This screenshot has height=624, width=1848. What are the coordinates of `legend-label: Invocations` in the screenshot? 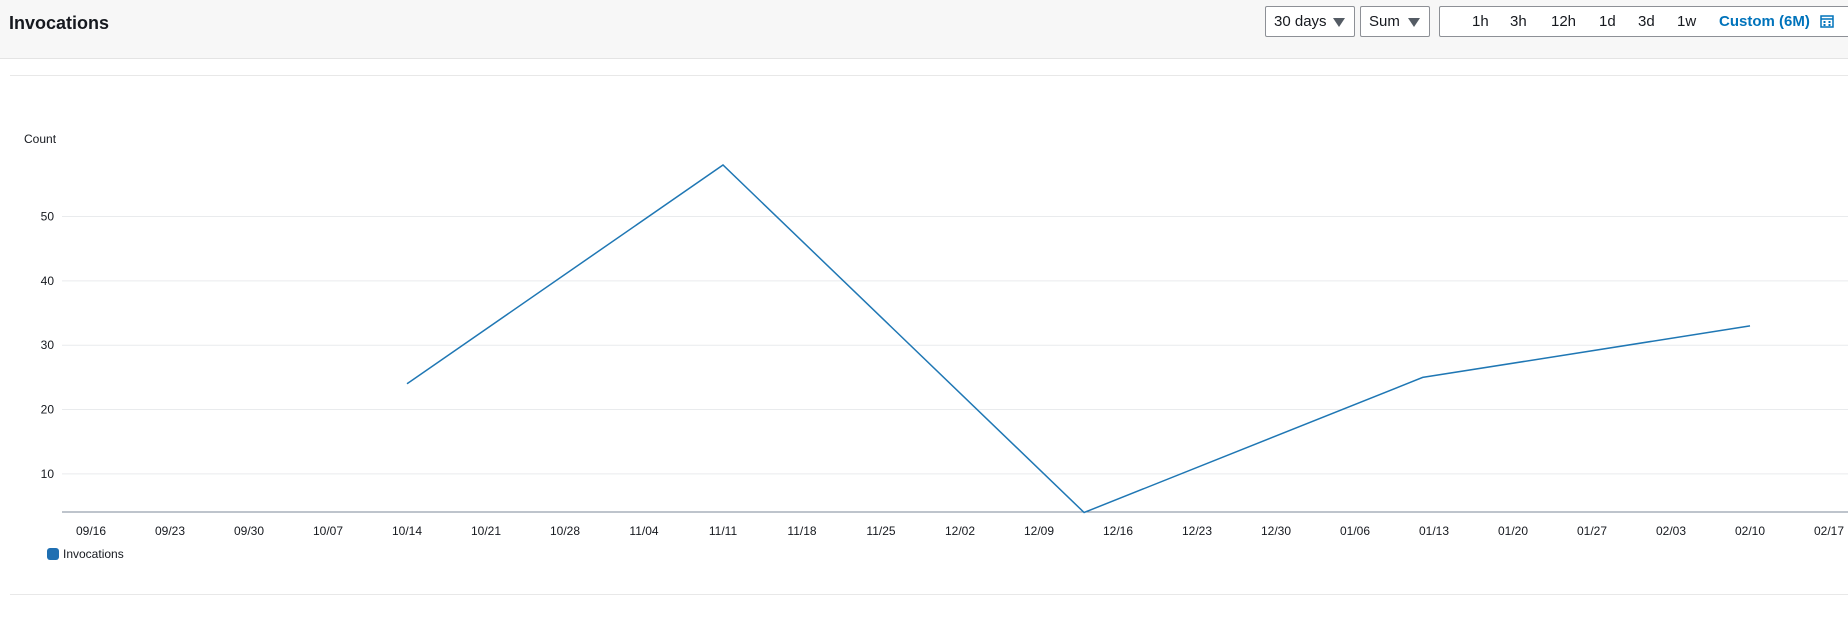 It's located at (93, 554).